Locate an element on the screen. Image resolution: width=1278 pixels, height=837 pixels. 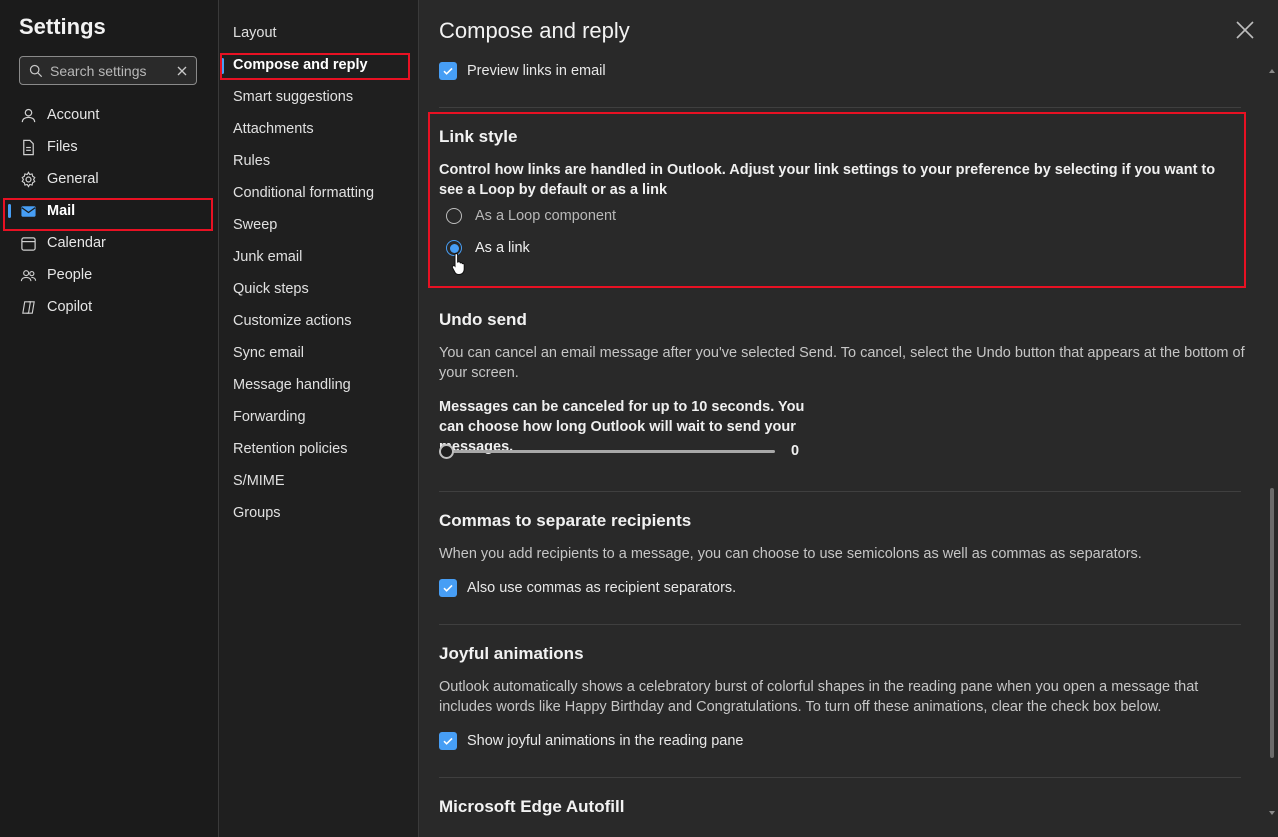
preview-links-checkbox: Preview links in email is located at coordinates (522, 71).